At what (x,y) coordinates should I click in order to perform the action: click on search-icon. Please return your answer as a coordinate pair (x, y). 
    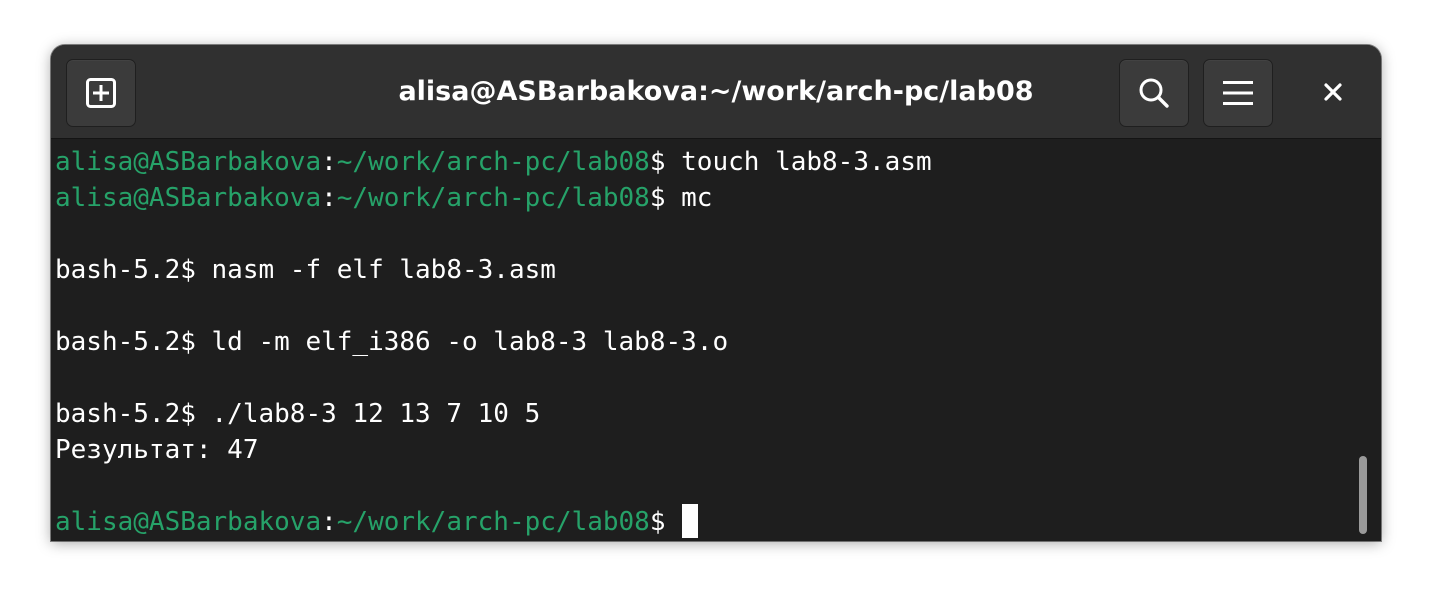
    Looking at the image, I should click on (1154, 93).